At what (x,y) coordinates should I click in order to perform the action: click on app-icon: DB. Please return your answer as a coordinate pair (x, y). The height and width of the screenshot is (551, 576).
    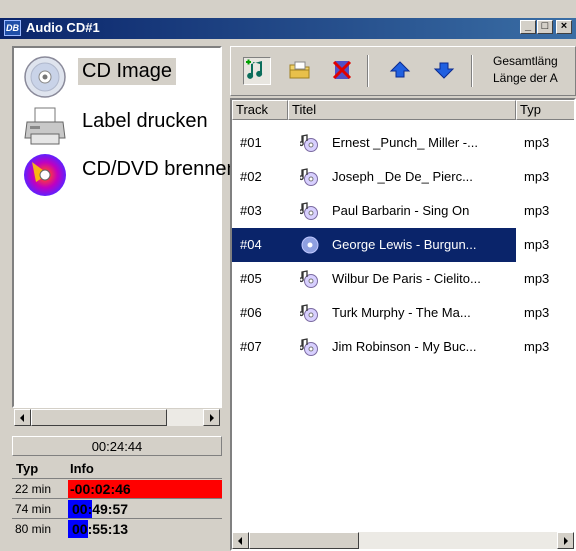
    Looking at the image, I should click on (12, 28).